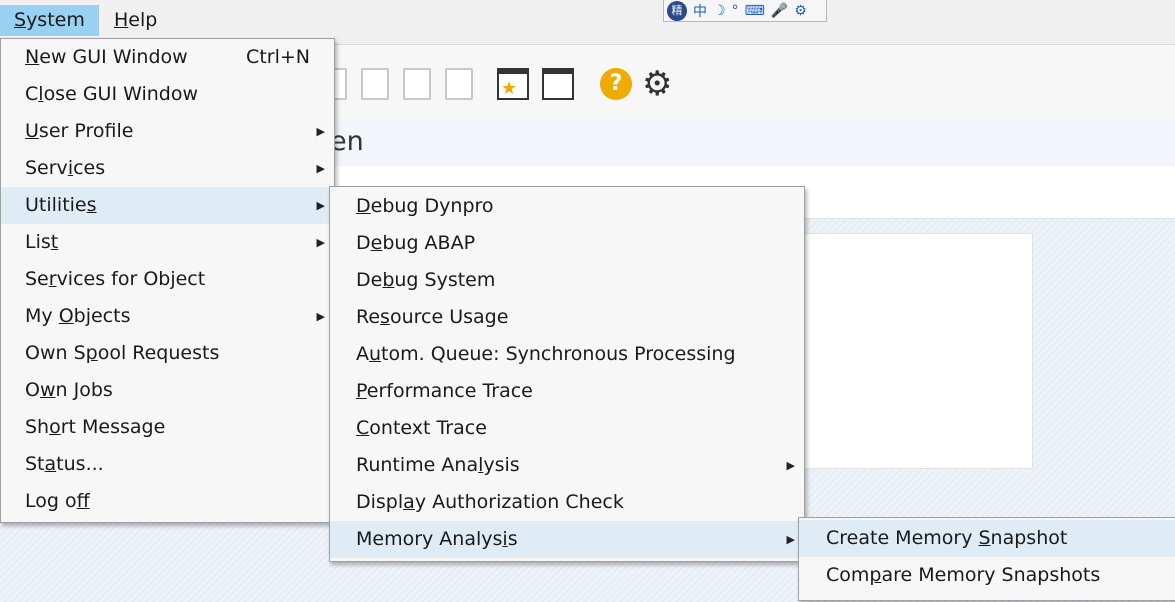  What do you see at coordinates (375, 84) in the screenshot?
I see `first-page-icon` at bounding box center [375, 84].